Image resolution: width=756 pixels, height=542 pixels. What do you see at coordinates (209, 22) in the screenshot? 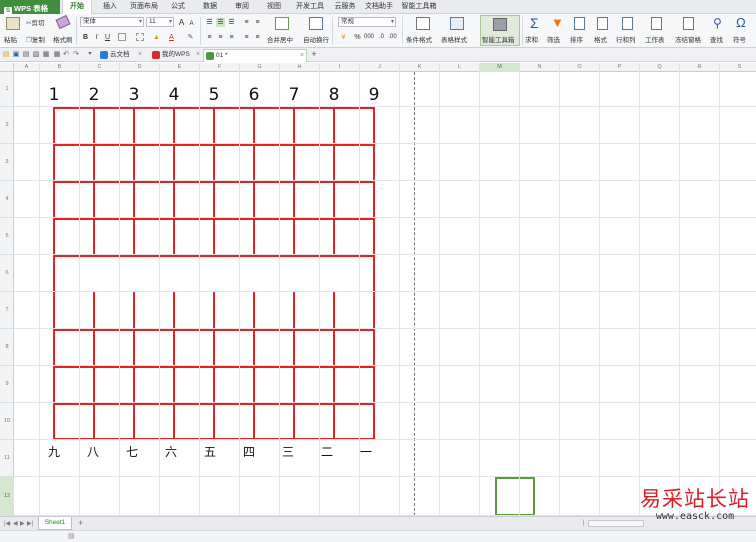
I see `align-top-icon: ☰` at bounding box center [209, 22].